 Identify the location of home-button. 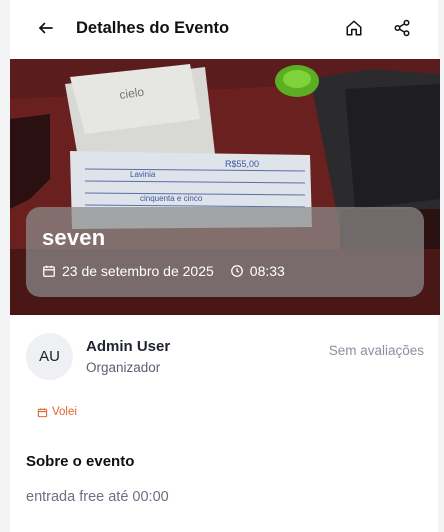
(354, 28).